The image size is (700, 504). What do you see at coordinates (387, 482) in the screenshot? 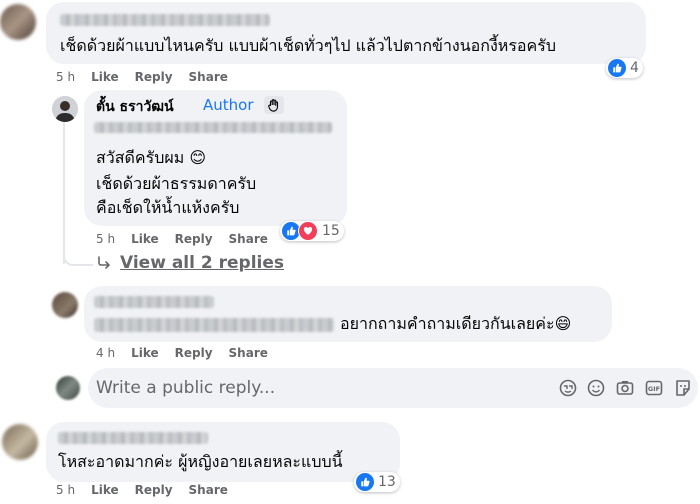
I see `reaction-count: 13` at bounding box center [387, 482].